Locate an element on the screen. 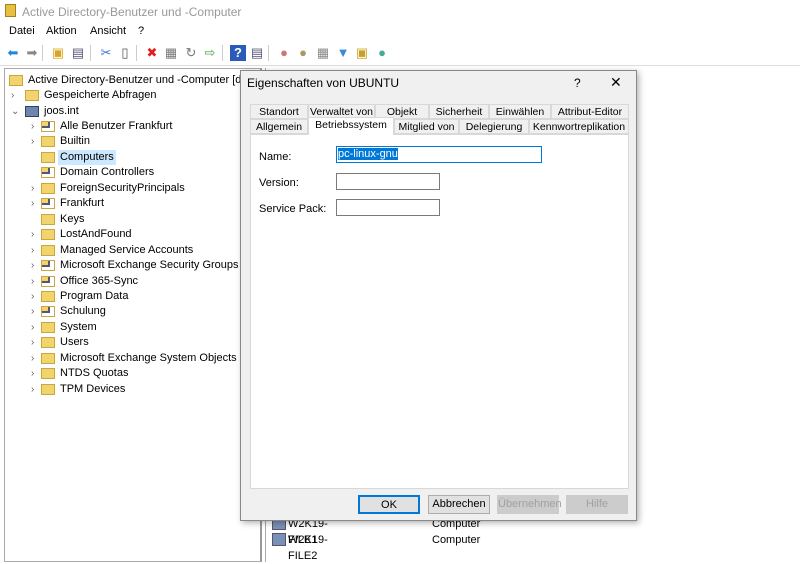 The height and width of the screenshot is (564, 800). export-icon: ⇨ is located at coordinates (210, 53).